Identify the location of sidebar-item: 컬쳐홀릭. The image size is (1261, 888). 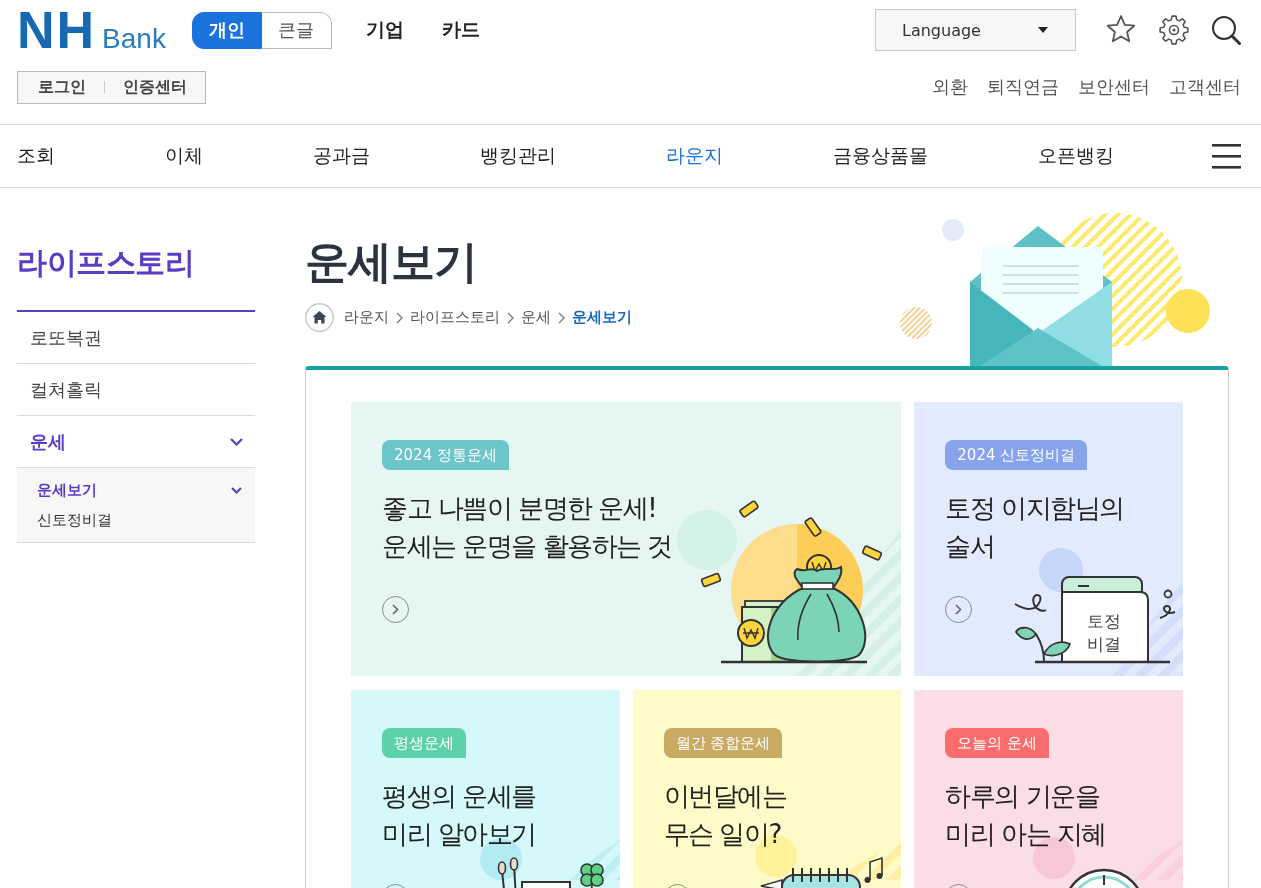
(136, 390).